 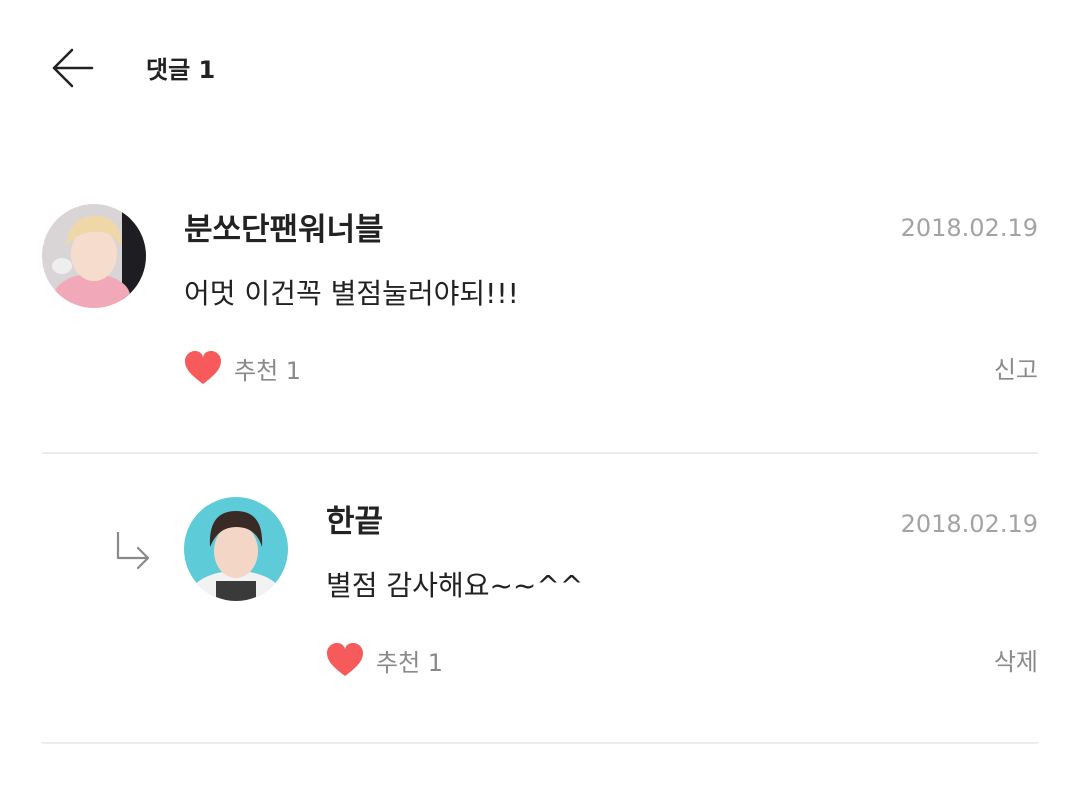 I want to click on arrow-left-icon, so click(x=73, y=68).